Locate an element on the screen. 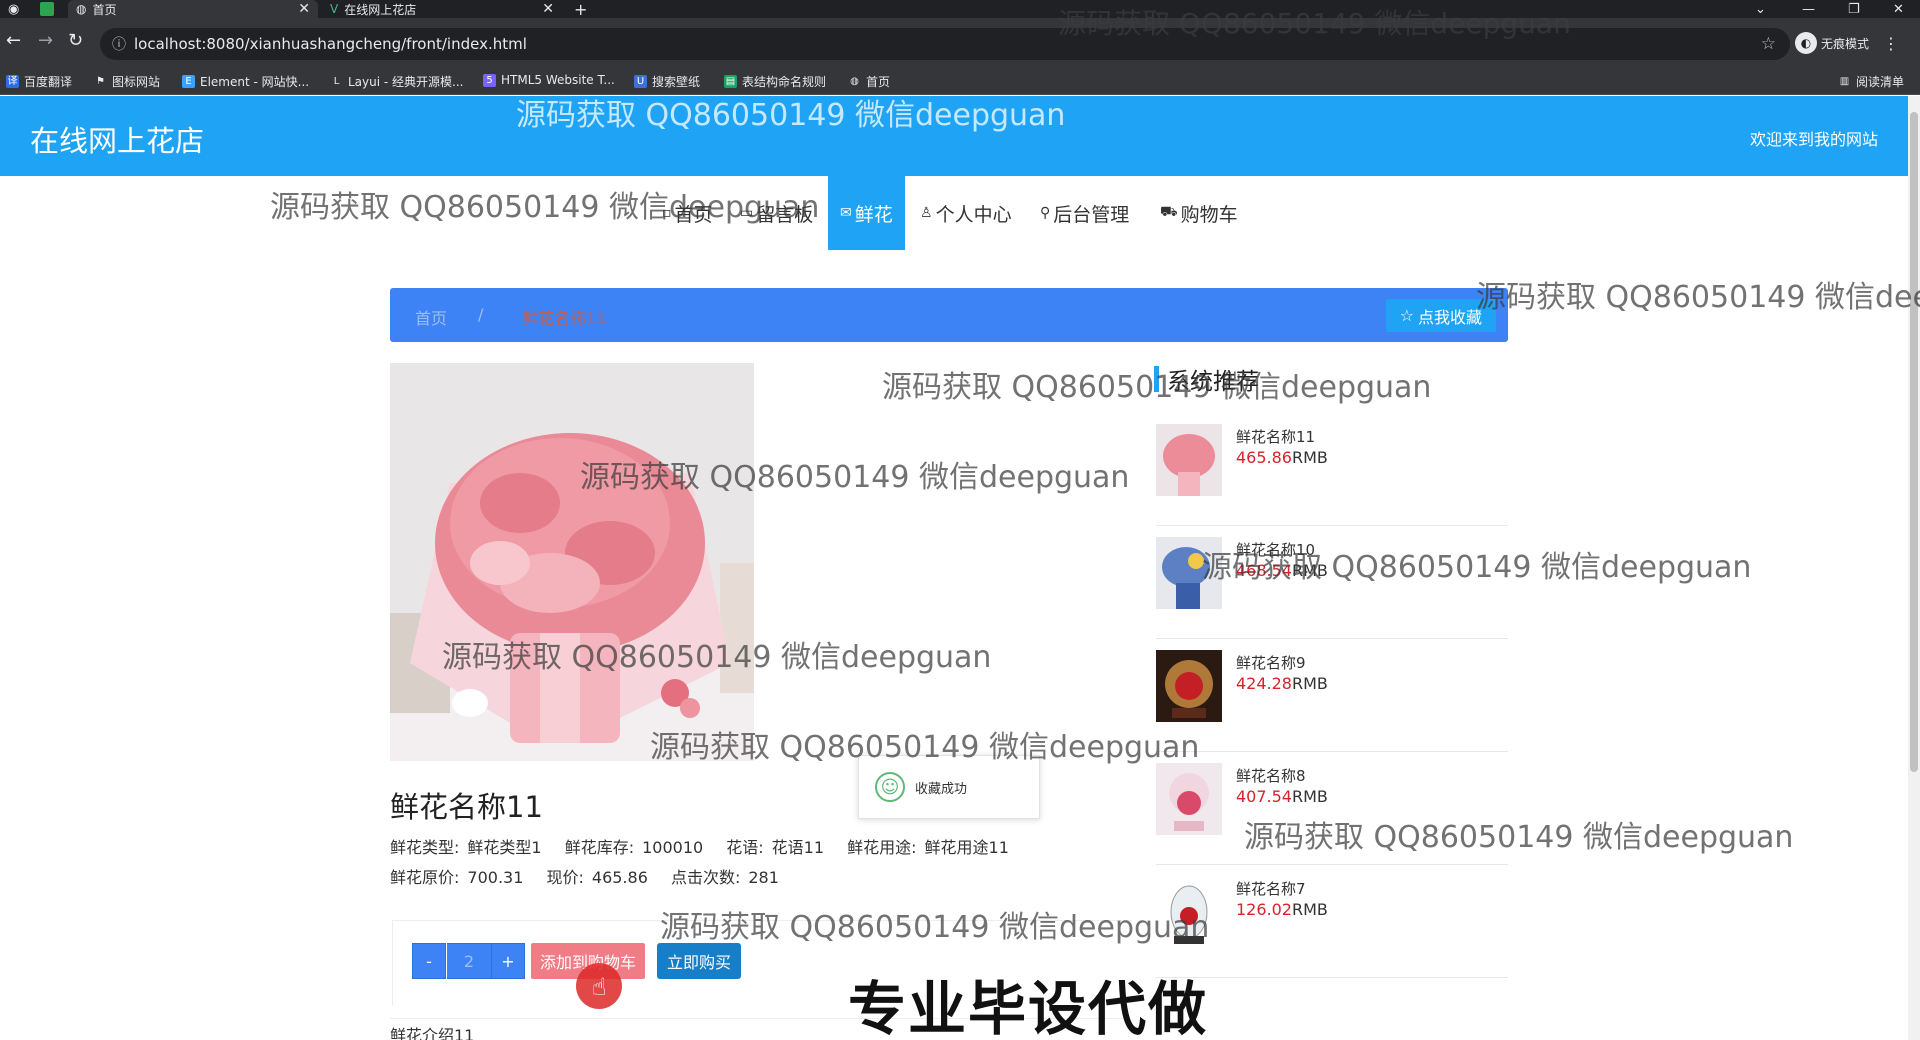  bookmark-item: ▤ 表结构命名规则 is located at coordinates (775, 81).